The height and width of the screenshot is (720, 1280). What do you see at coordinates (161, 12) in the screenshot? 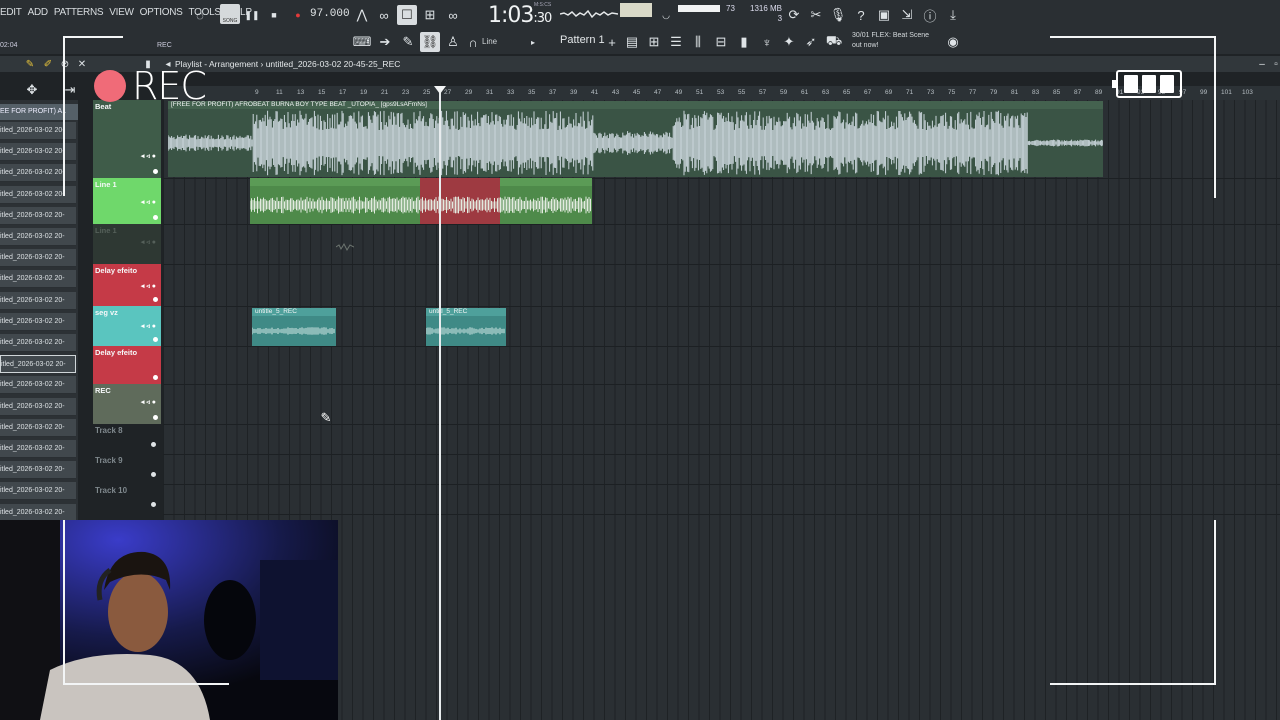
I see `menu-options: OPTIONS` at bounding box center [161, 12].